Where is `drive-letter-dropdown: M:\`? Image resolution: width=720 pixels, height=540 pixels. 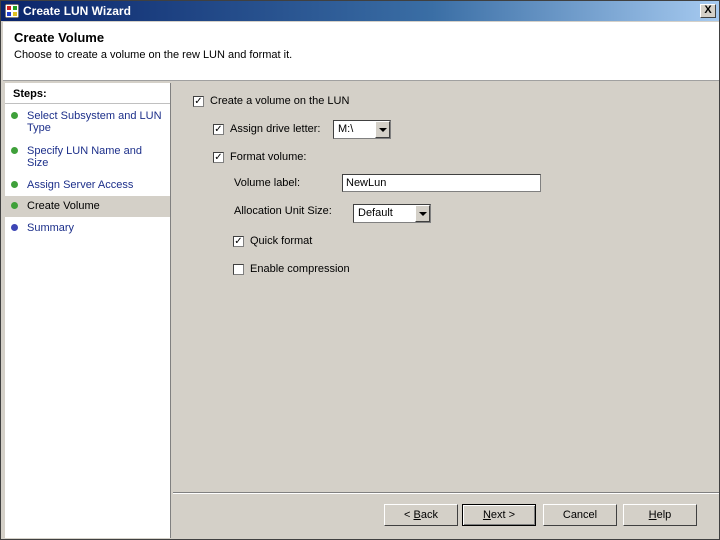
drive-letter-dropdown: M:\ is located at coordinates (362, 129).